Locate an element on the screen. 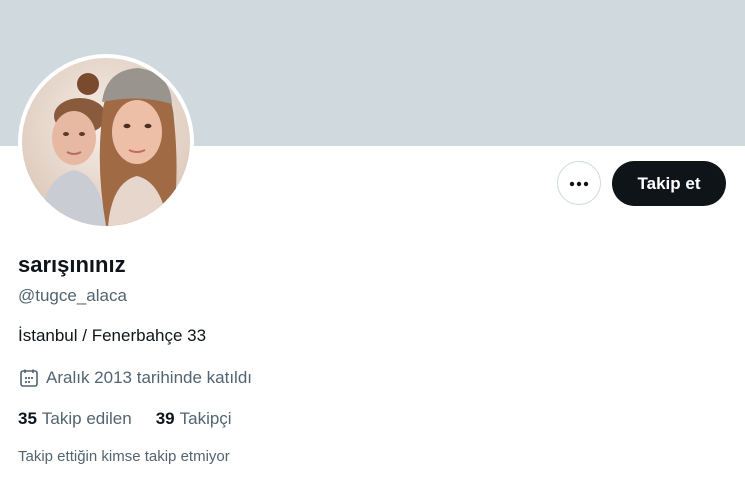 The width and height of the screenshot is (745, 480). follow-button: Takip et is located at coordinates (669, 183).